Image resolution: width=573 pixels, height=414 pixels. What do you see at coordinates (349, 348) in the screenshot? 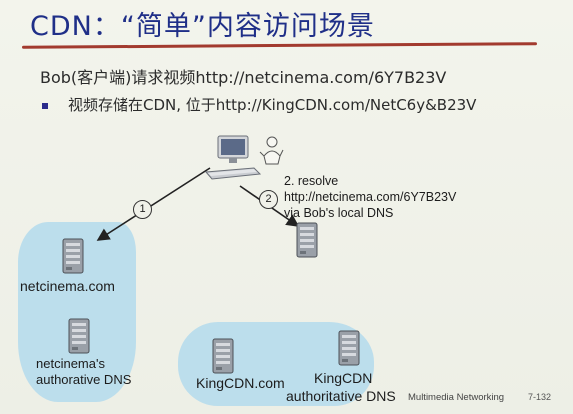
I see `kingcdn-dns-server-icon` at bounding box center [349, 348].